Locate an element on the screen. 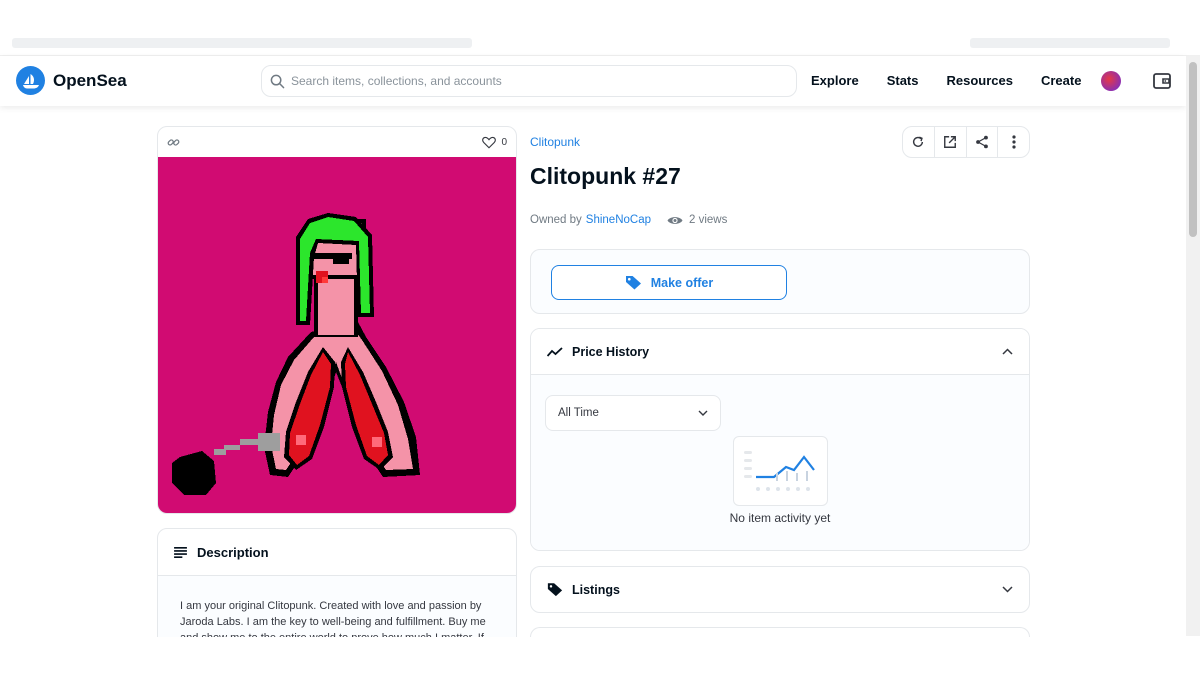 The width and height of the screenshot is (1200, 675). no-activity-text: No item activity yet is located at coordinates (780, 518).